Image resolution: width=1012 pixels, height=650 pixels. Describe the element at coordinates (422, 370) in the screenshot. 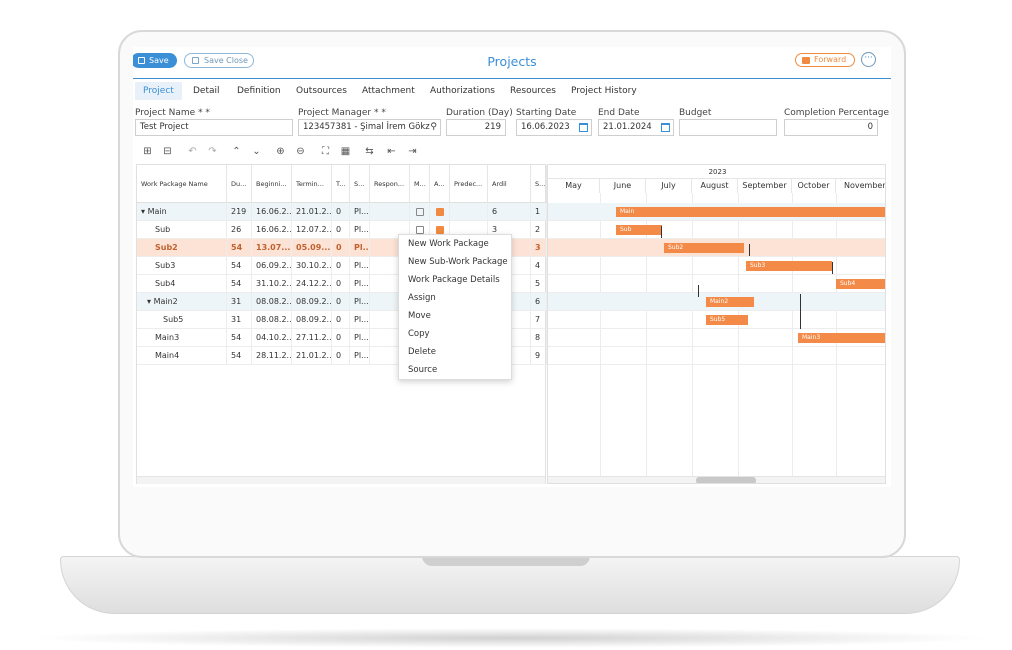

I see `menu-source: Source` at that location.